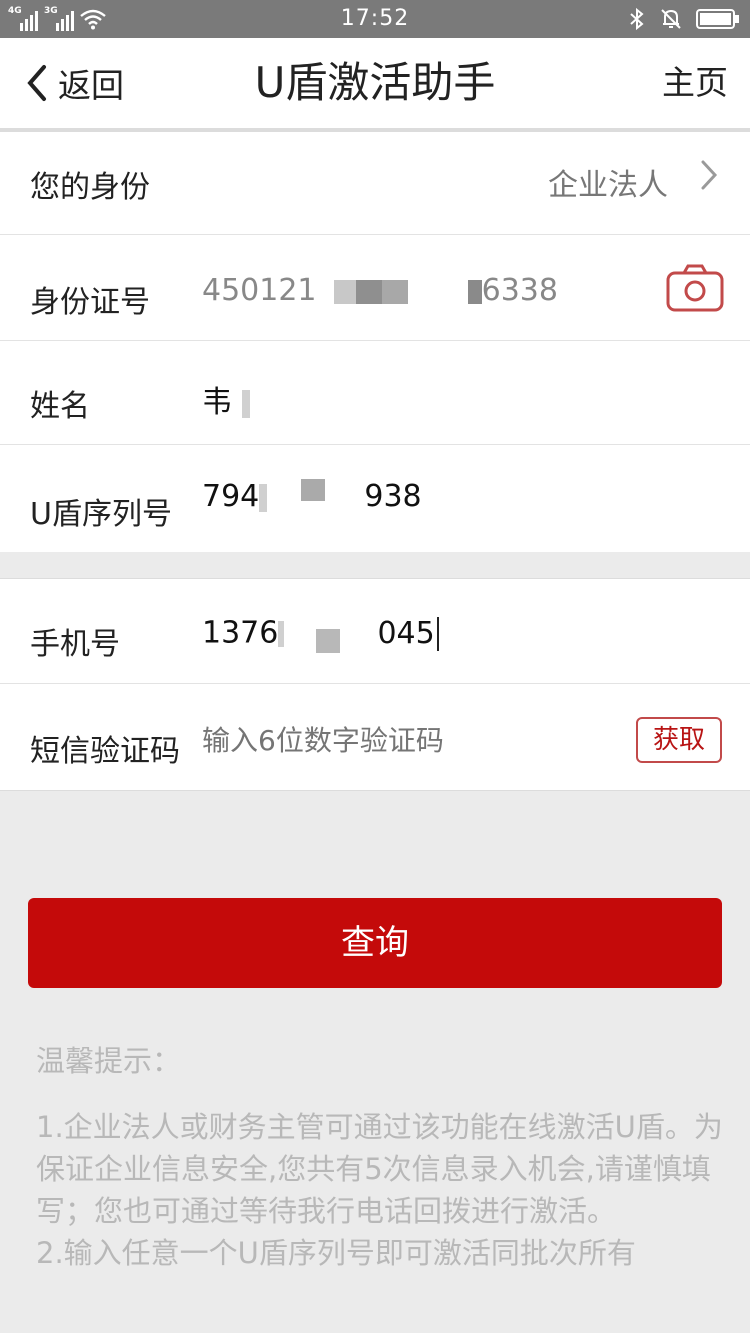  Describe the element at coordinates (684, 19) in the screenshot. I see `status-right` at that location.